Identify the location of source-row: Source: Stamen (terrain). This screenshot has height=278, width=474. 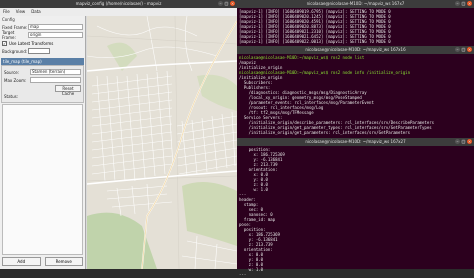
(42, 72).